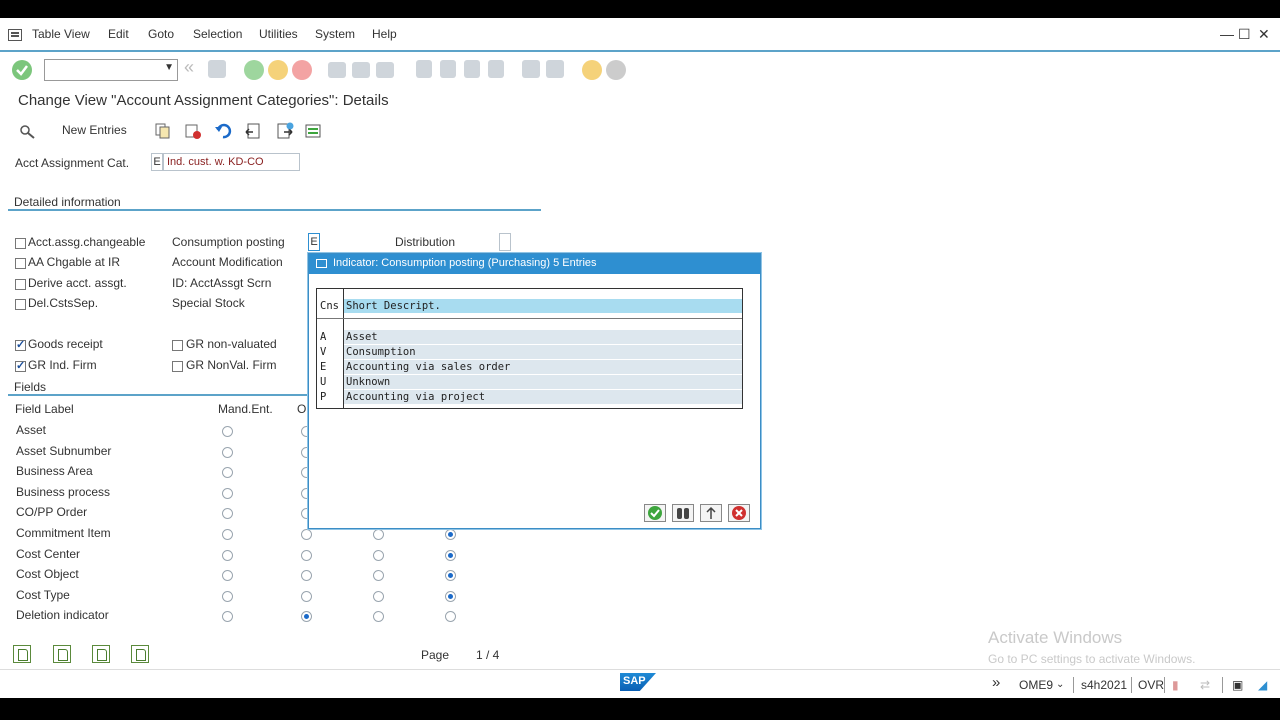  What do you see at coordinates (161, 34) in the screenshot?
I see `menu-goto: Goto` at bounding box center [161, 34].